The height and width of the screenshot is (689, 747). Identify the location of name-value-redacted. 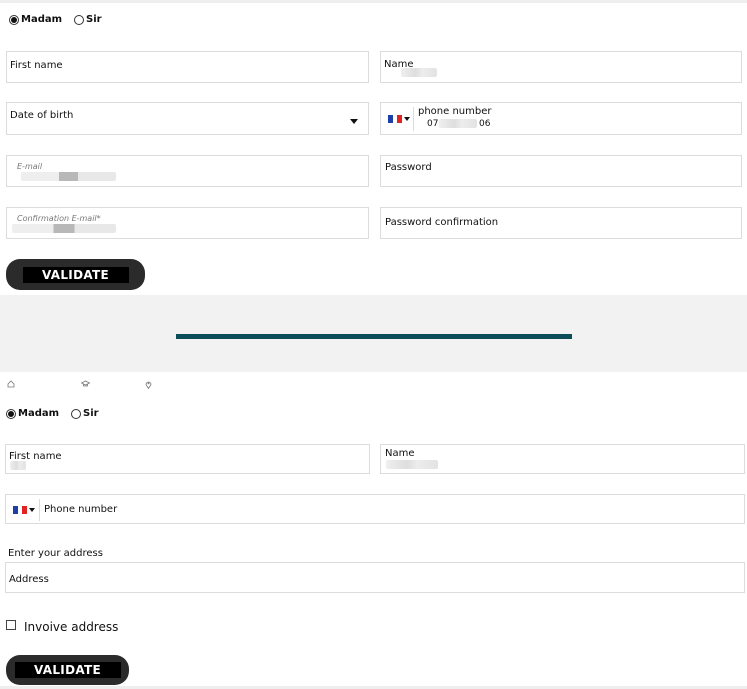
(419, 72).